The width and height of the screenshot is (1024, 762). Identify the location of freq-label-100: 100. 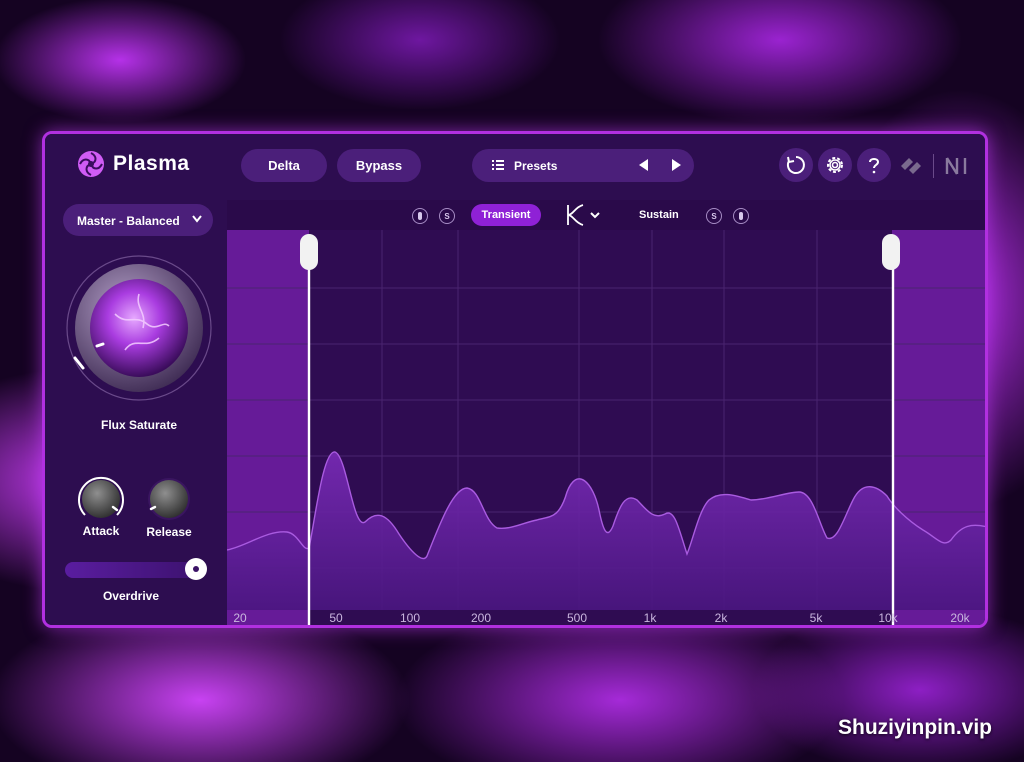
(410, 618).